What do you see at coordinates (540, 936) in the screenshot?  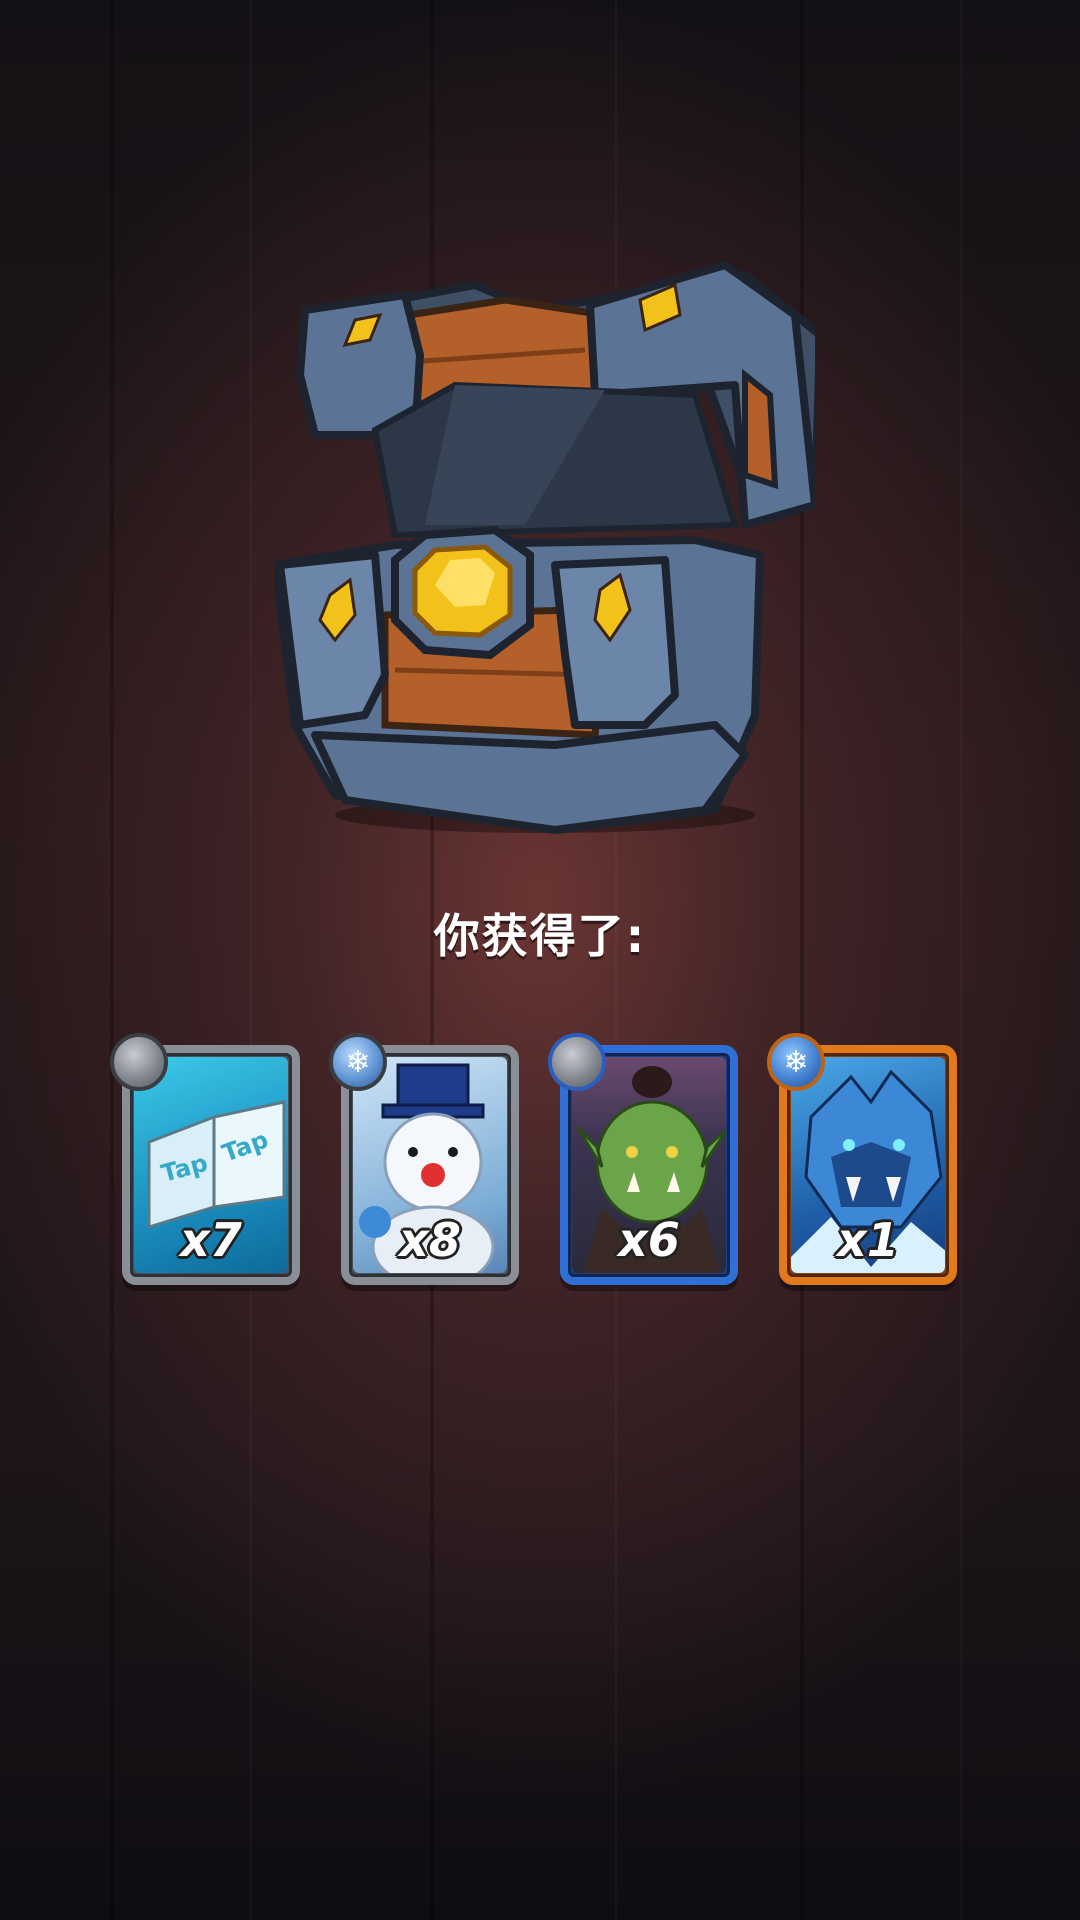 I see `reward-title: 你获得了:` at bounding box center [540, 936].